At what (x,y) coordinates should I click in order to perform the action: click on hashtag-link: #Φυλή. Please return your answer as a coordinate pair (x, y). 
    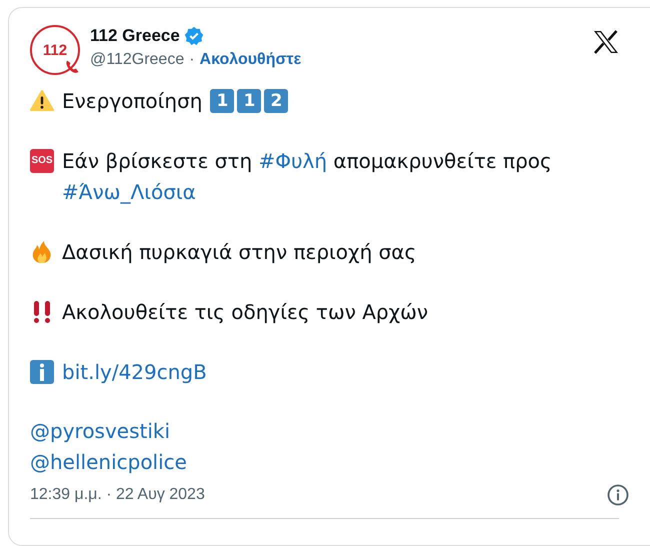
    Looking at the image, I should click on (293, 161).